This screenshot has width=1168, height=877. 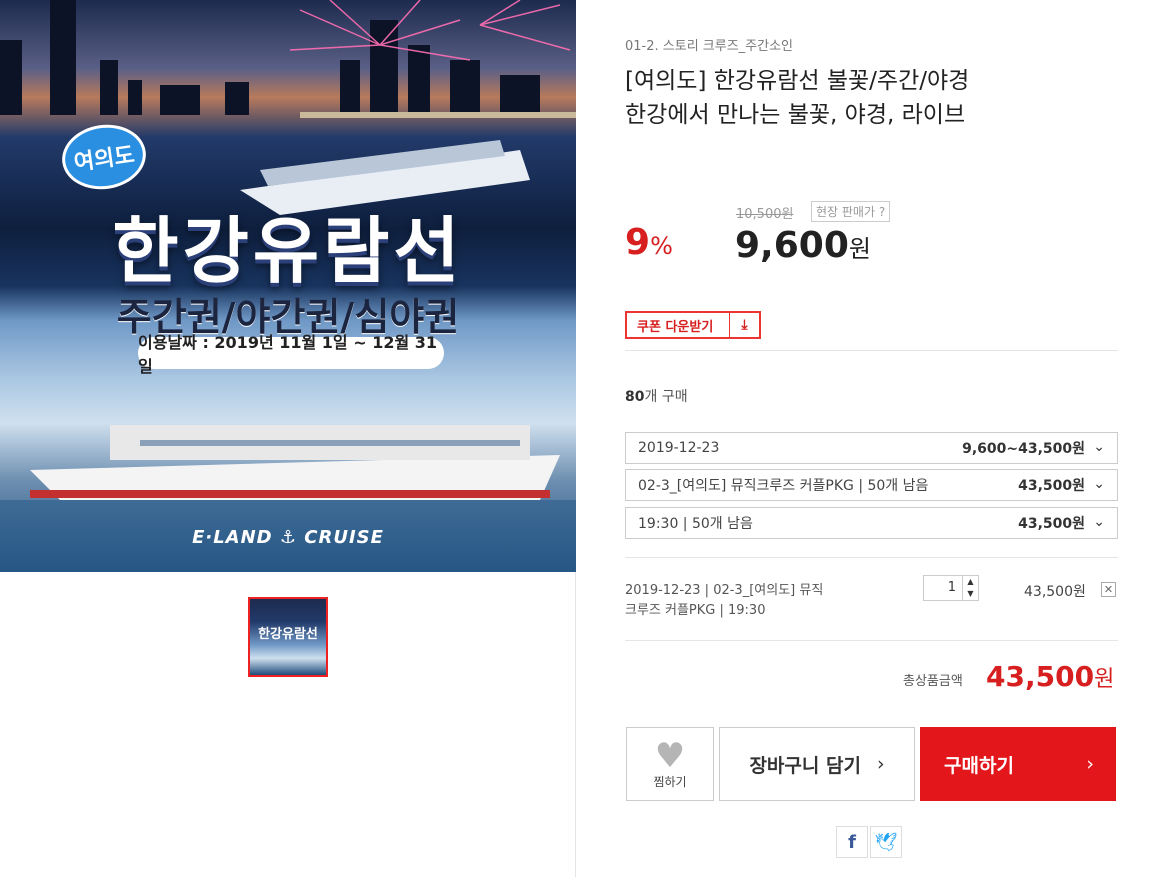 I want to click on date-select-value: 9,600~43,500원, so click(x=1023, y=449).